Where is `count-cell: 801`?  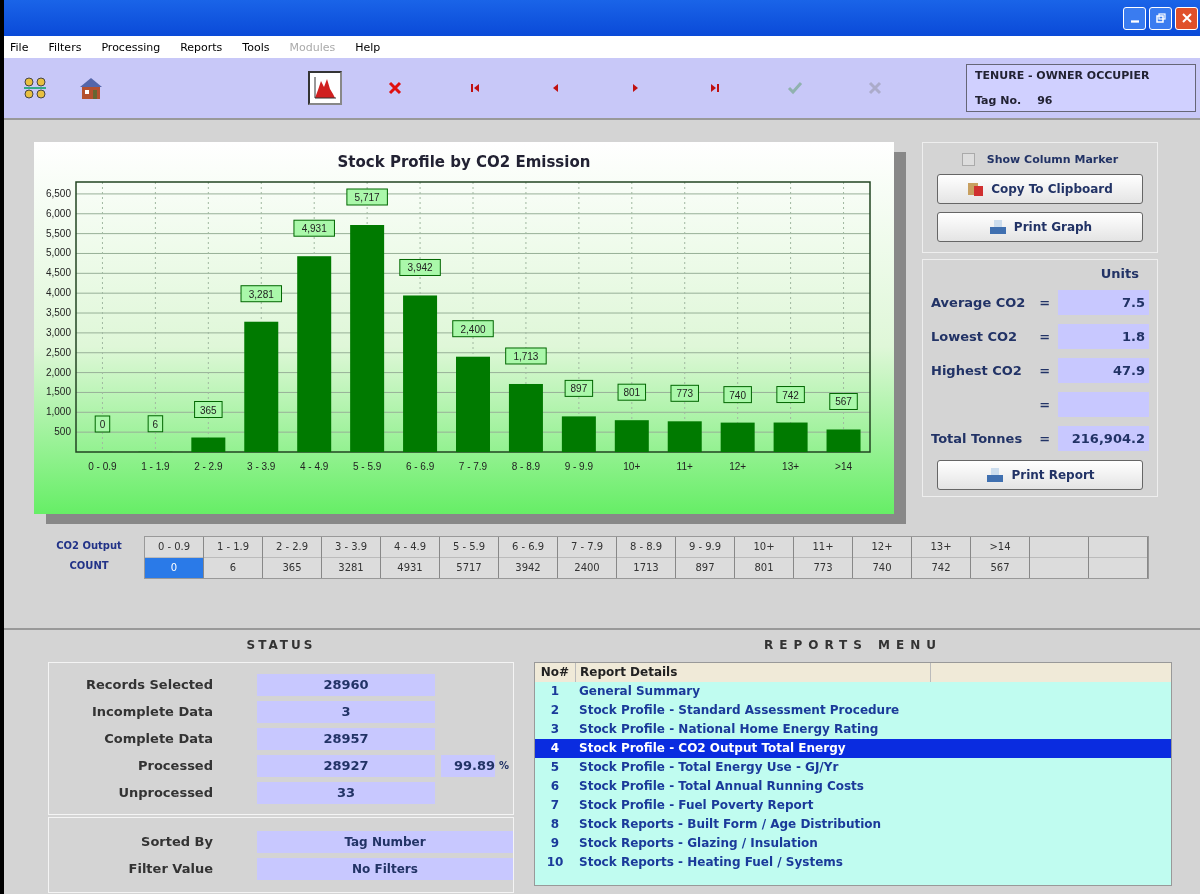
count-cell: 801 is located at coordinates (764, 568).